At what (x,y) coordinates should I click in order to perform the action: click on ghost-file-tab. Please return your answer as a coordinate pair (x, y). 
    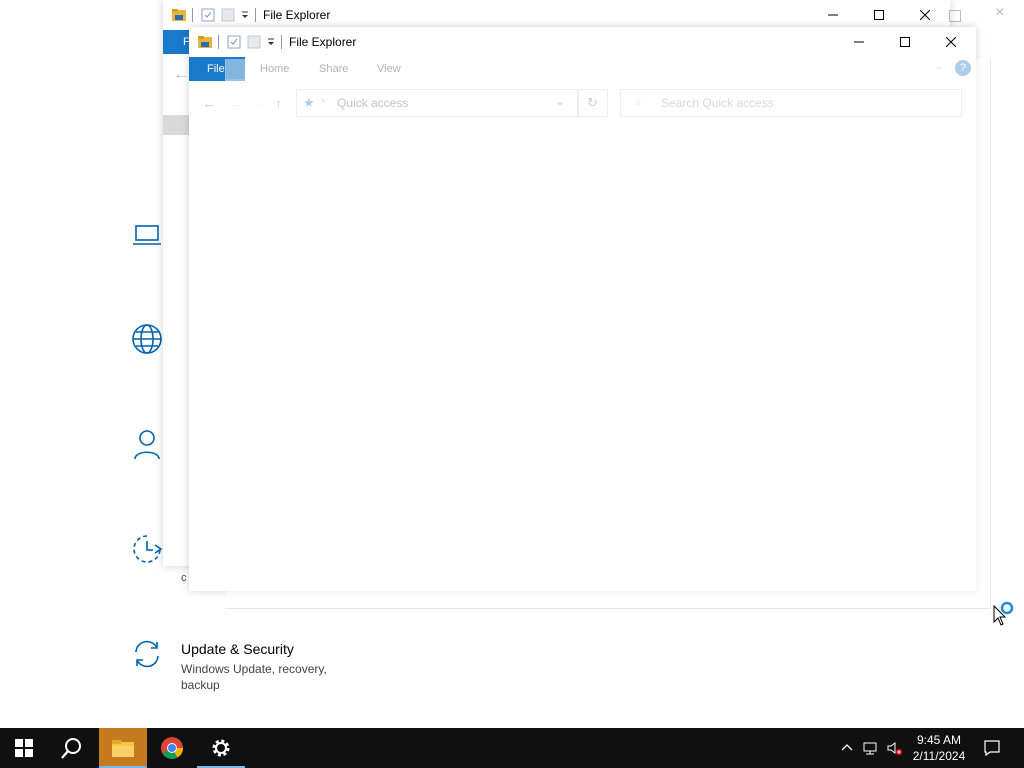
    Looking at the image, I should click on (235, 69).